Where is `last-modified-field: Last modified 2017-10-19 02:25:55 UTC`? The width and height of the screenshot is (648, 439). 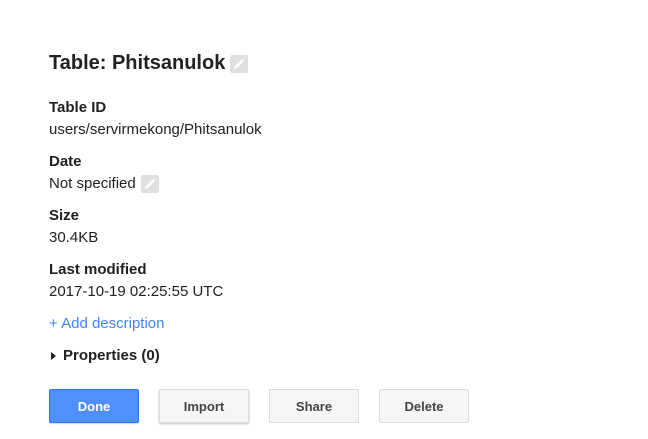
last-modified-field: Last modified 2017-10-19 02:25:55 UTC is located at coordinates (136, 281).